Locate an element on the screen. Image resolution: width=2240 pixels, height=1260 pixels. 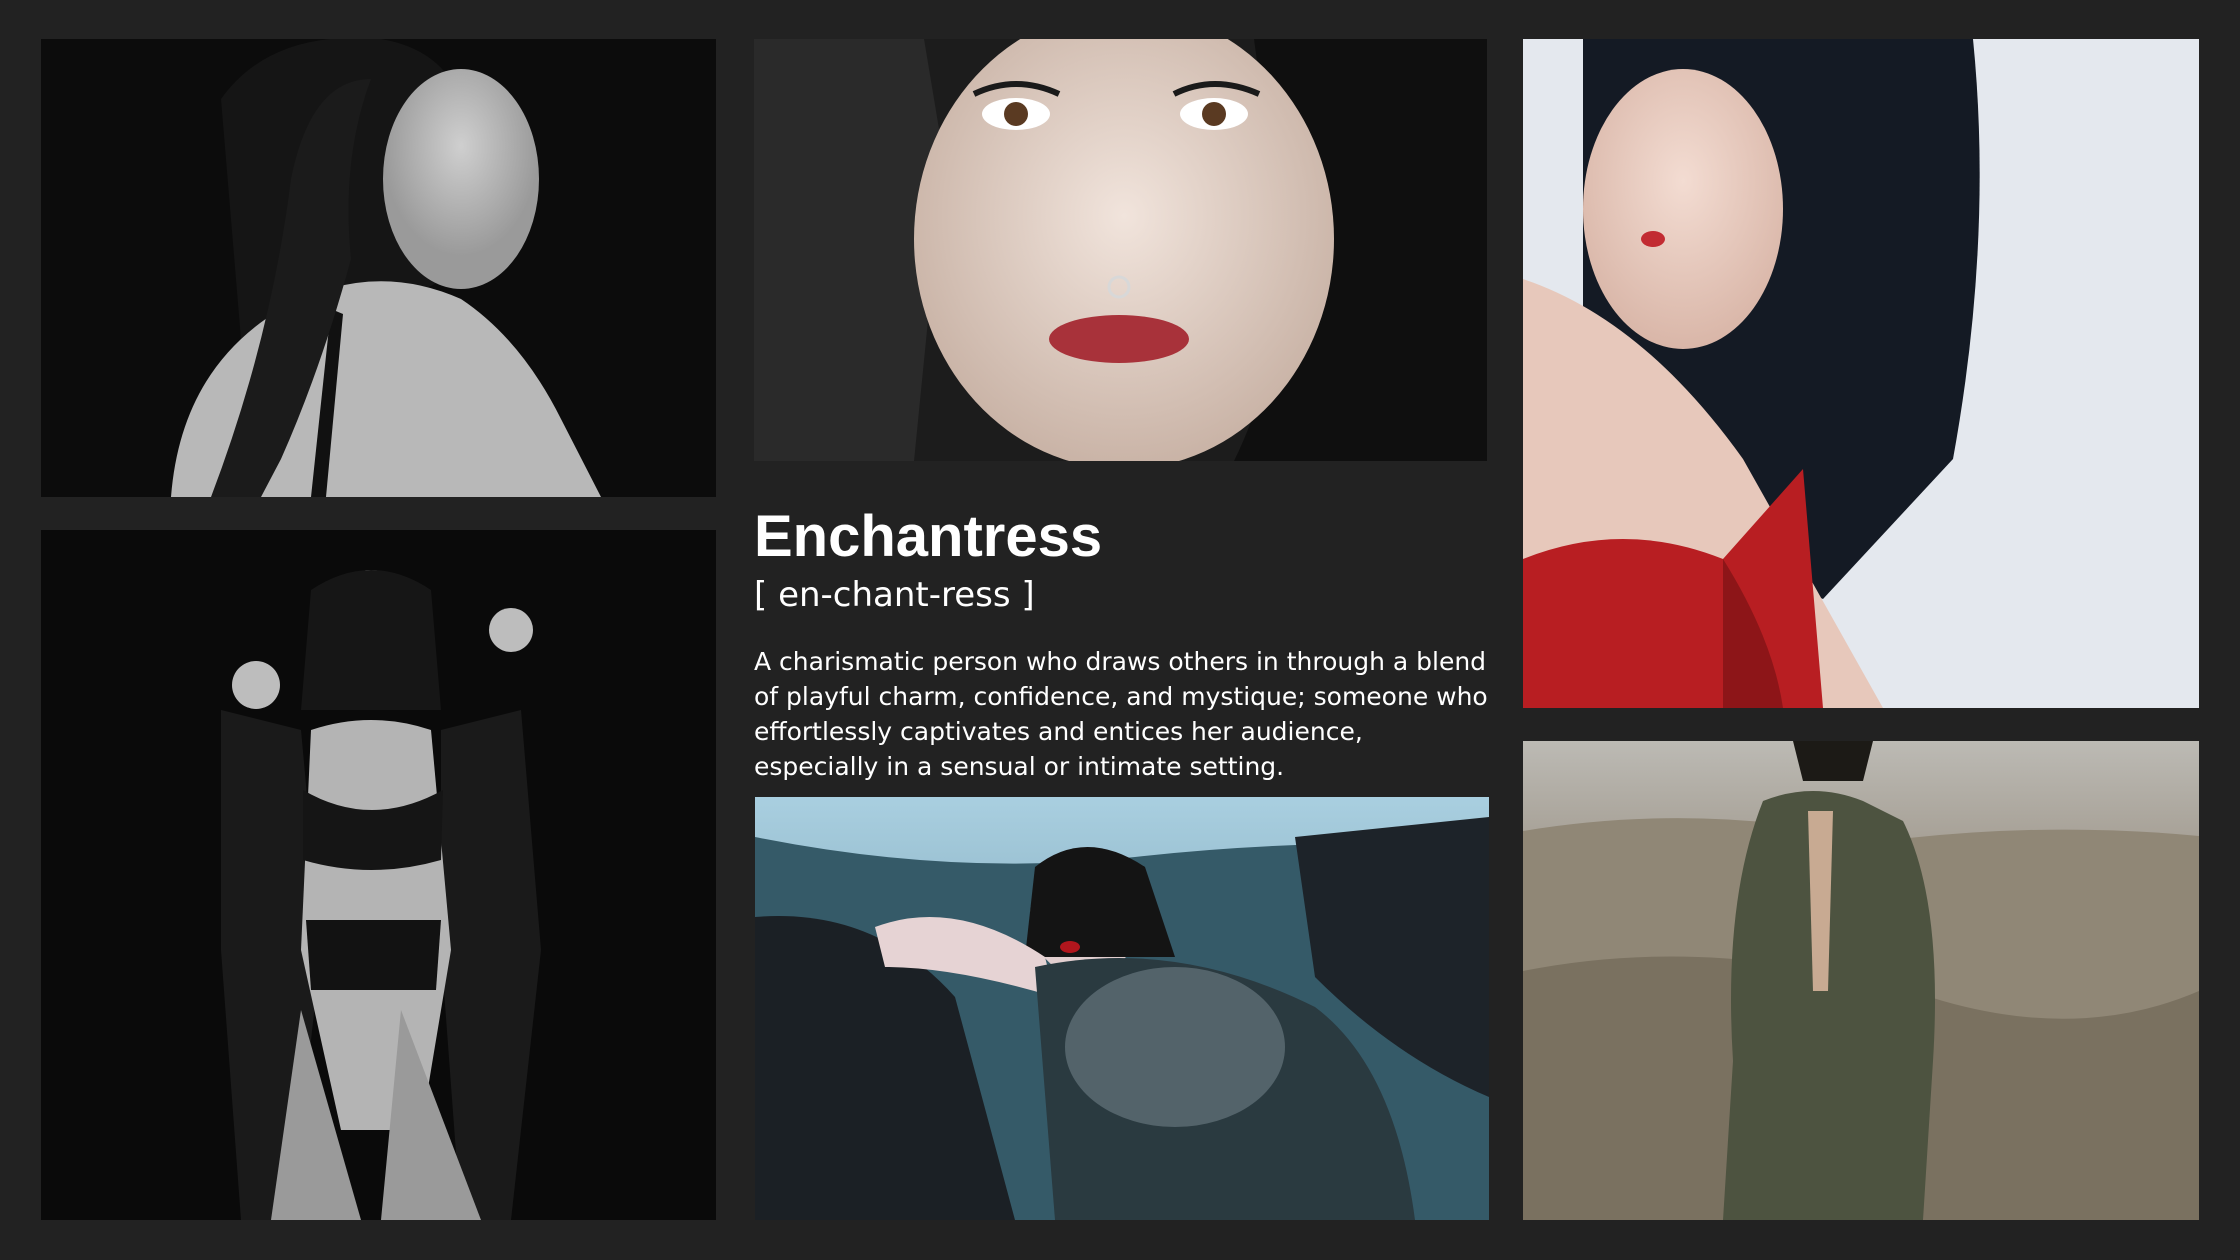
photo-bottom-right is located at coordinates (1861, 980).